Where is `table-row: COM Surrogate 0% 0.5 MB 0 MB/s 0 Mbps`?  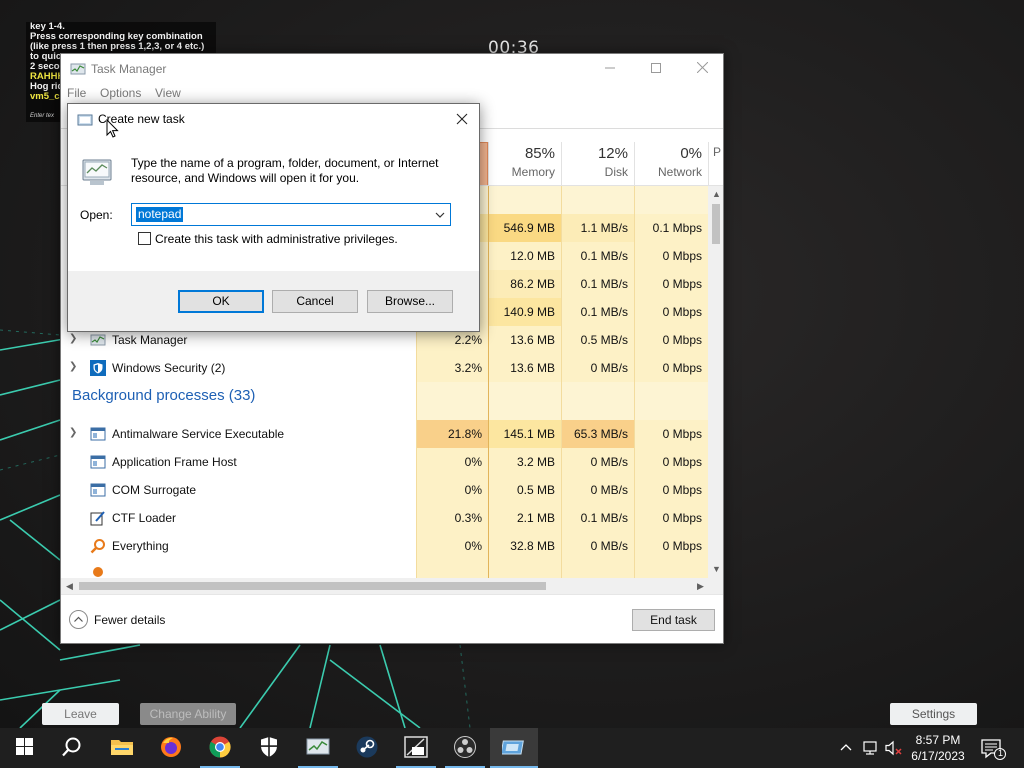
table-row: COM Surrogate 0% 0.5 MB 0 MB/s 0 Mbps is located at coordinates (384, 490).